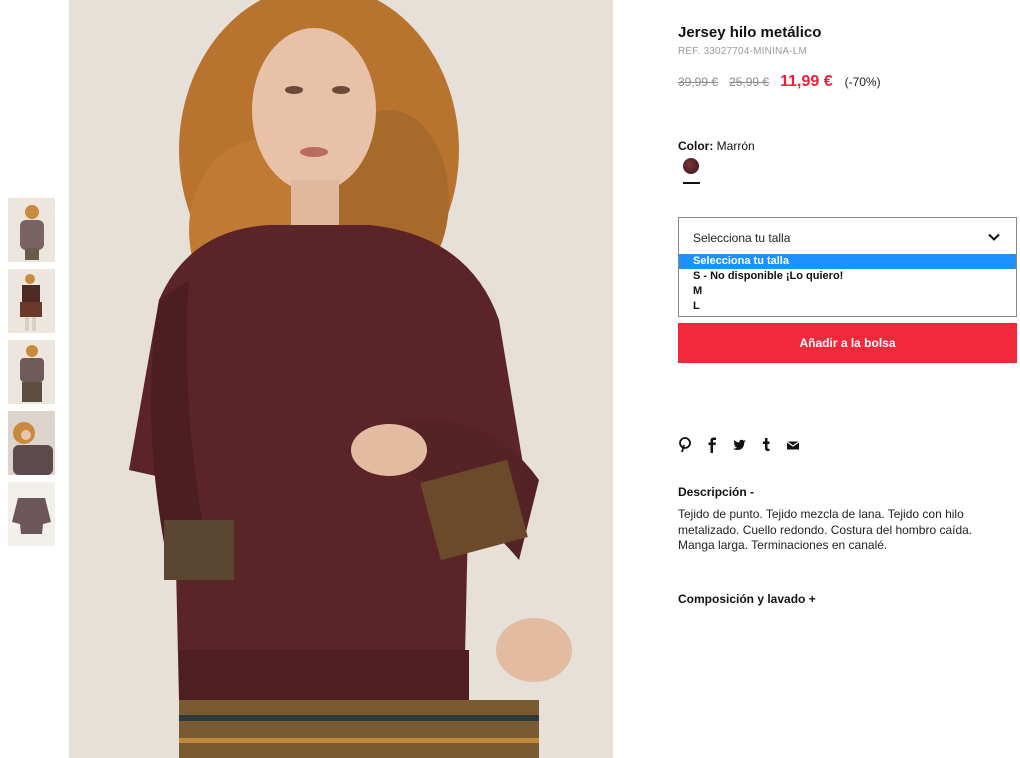 Image resolution: width=1020 pixels, height=758 pixels. I want to click on size-option: S - No disponible ¡Lo quiero!, so click(847, 276).